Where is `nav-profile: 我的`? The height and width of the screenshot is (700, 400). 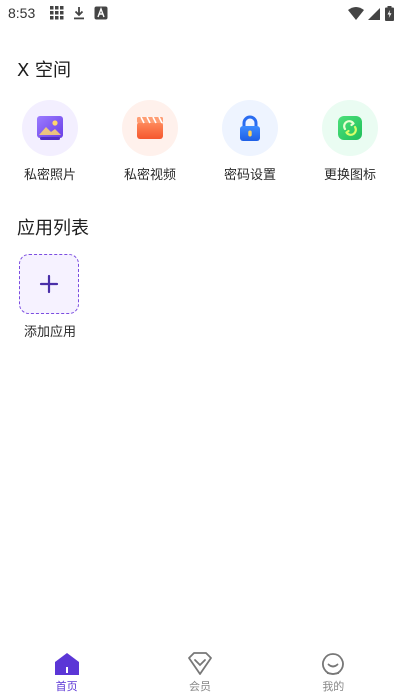 nav-profile: 我的 is located at coordinates (333, 674).